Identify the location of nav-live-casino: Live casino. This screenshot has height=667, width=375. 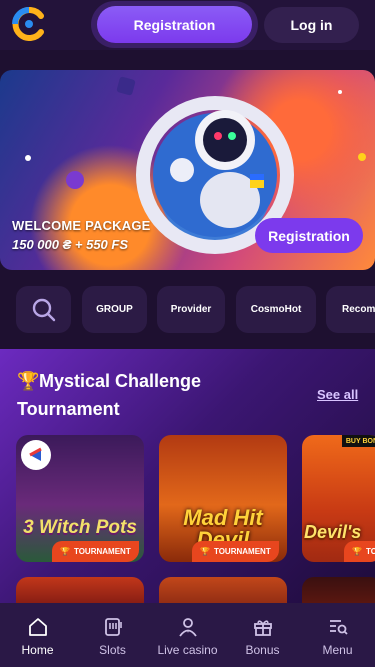
(187, 635).